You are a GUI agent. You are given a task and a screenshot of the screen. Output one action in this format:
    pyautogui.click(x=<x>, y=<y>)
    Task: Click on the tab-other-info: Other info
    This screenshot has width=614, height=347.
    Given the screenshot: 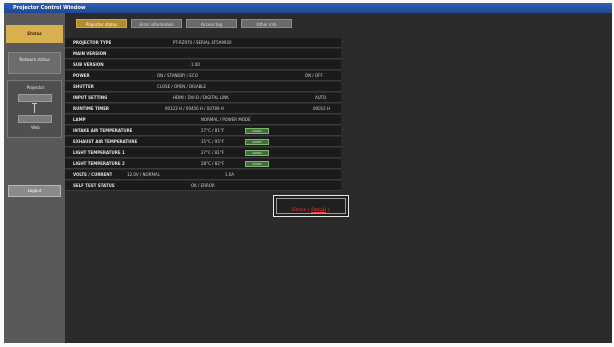 What is the action you would take?
    pyautogui.click(x=266, y=23)
    